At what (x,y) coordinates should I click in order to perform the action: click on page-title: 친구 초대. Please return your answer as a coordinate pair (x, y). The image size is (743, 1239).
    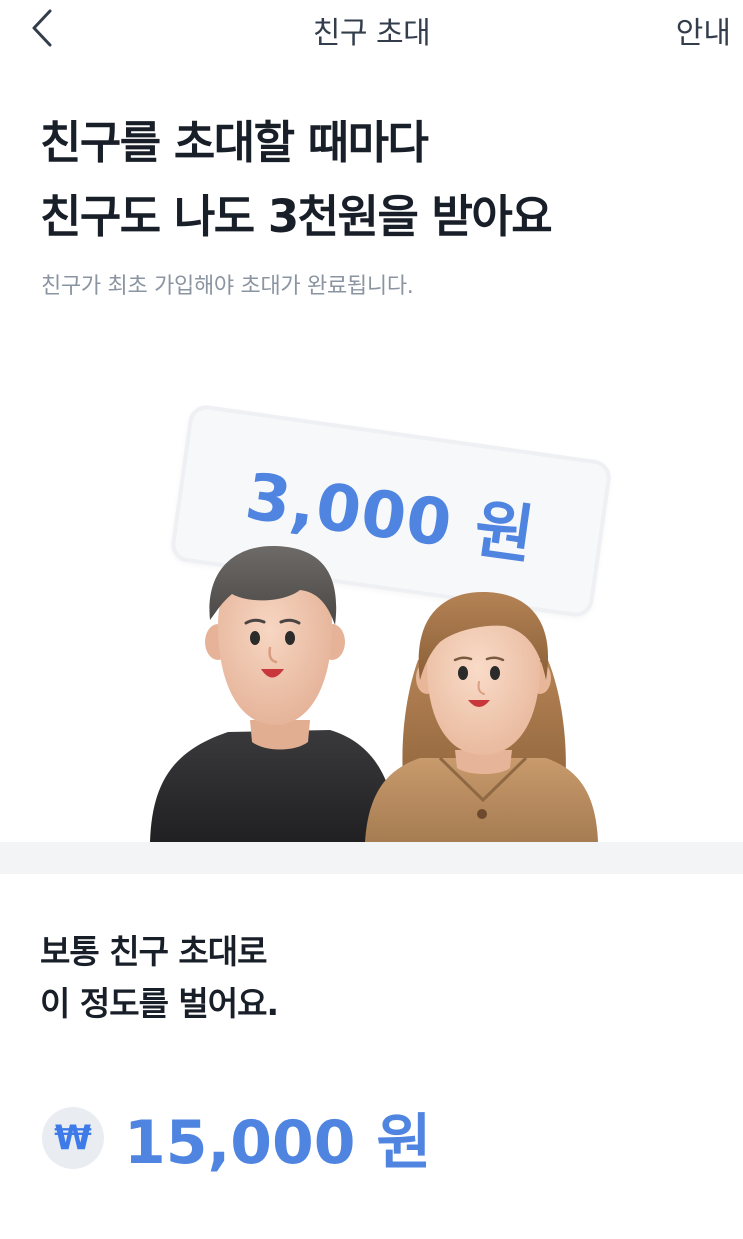
    Looking at the image, I should click on (371, 33).